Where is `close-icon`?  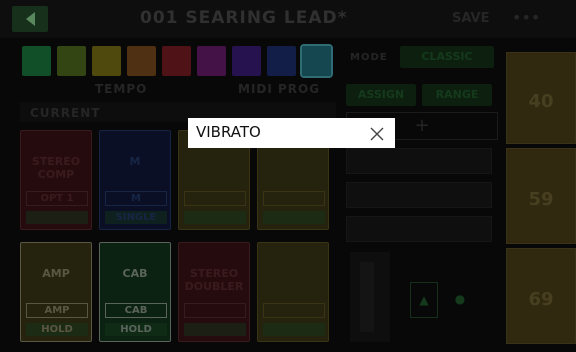
close-icon is located at coordinates (377, 134).